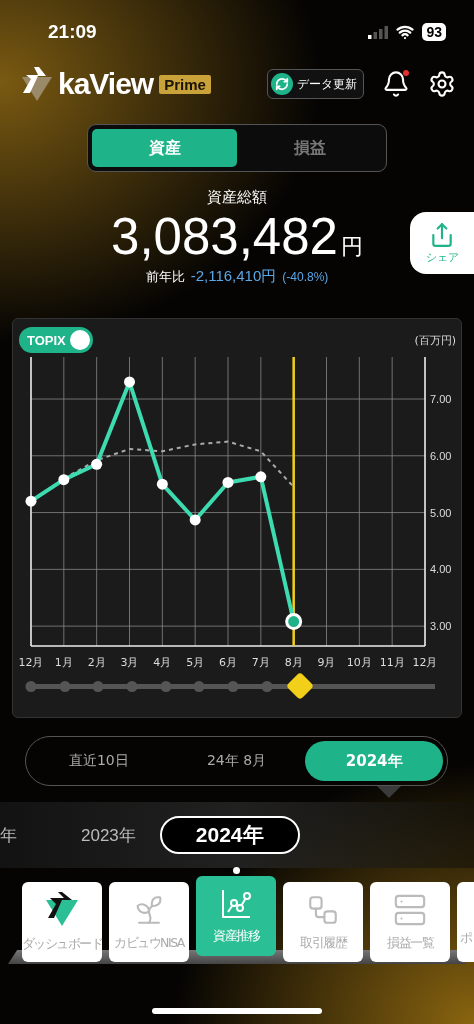 The width and height of the screenshot is (474, 1024). Describe the element at coordinates (282, 84) in the screenshot. I see `refresh-icon` at that location.